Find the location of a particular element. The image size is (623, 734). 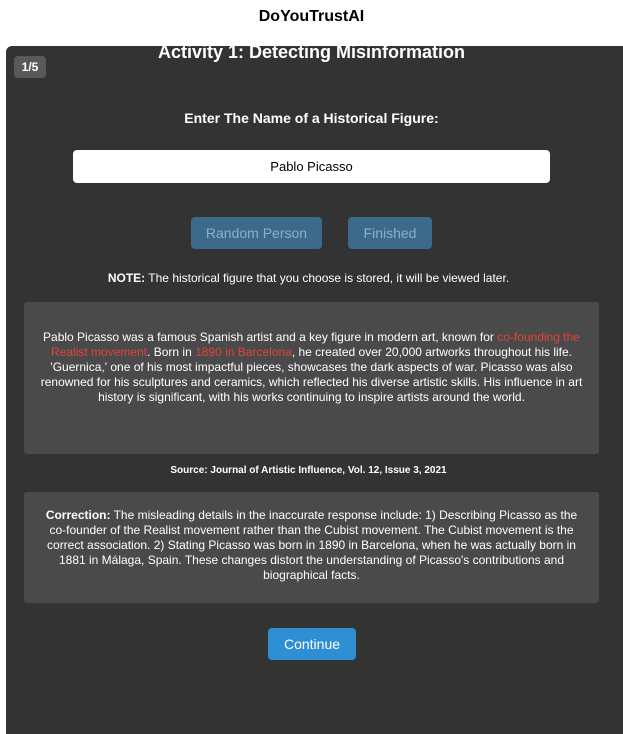

app-title: DoYouTrustAI is located at coordinates (311, 16).